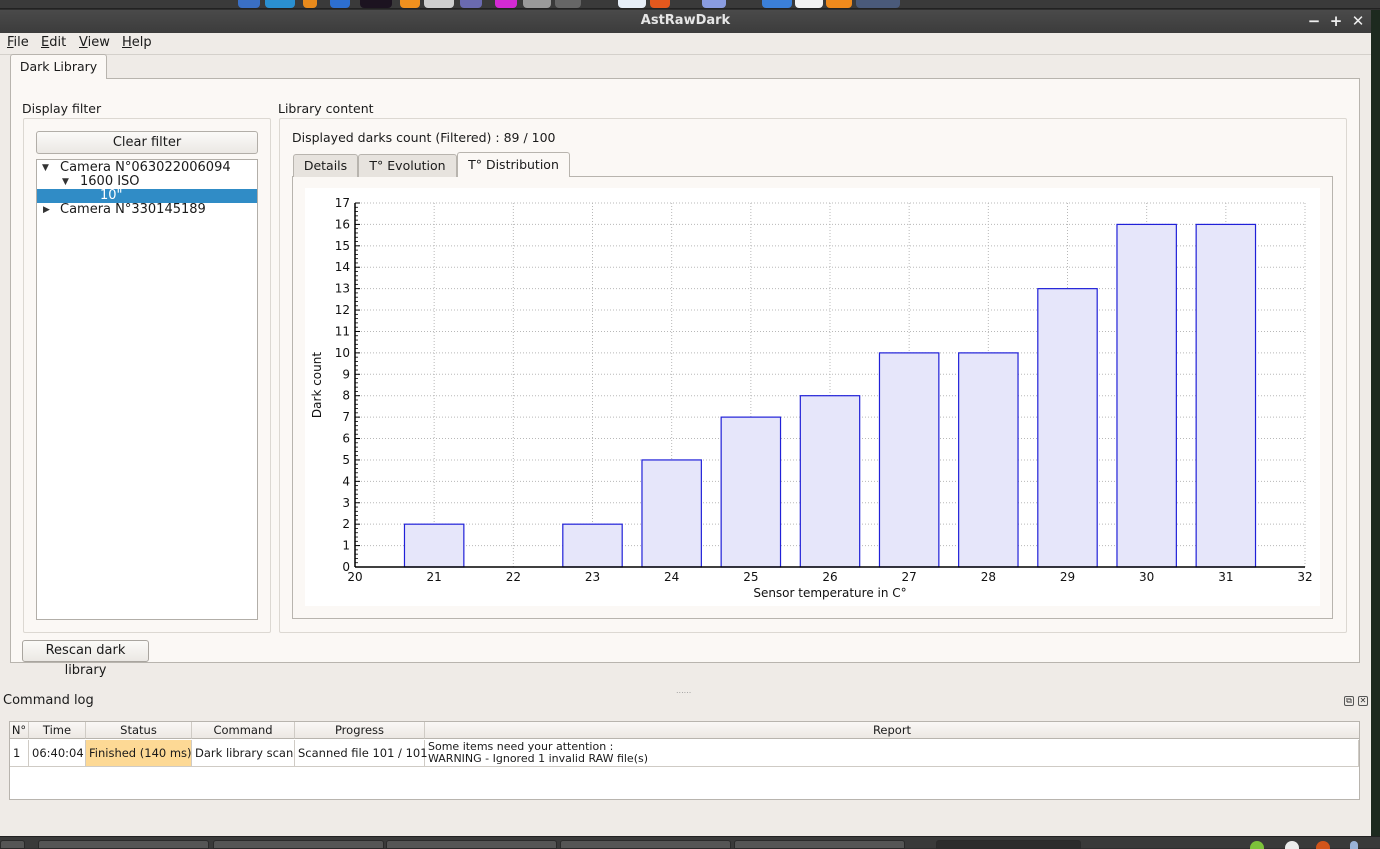  I want to click on report-line: WARNING - Ignored 1 invalid RAW file(s), so click(538, 758).